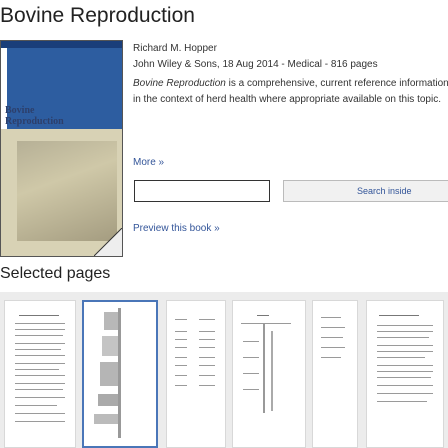  Describe the element at coordinates (67, 191) in the screenshot. I see `cover-photo` at that location.